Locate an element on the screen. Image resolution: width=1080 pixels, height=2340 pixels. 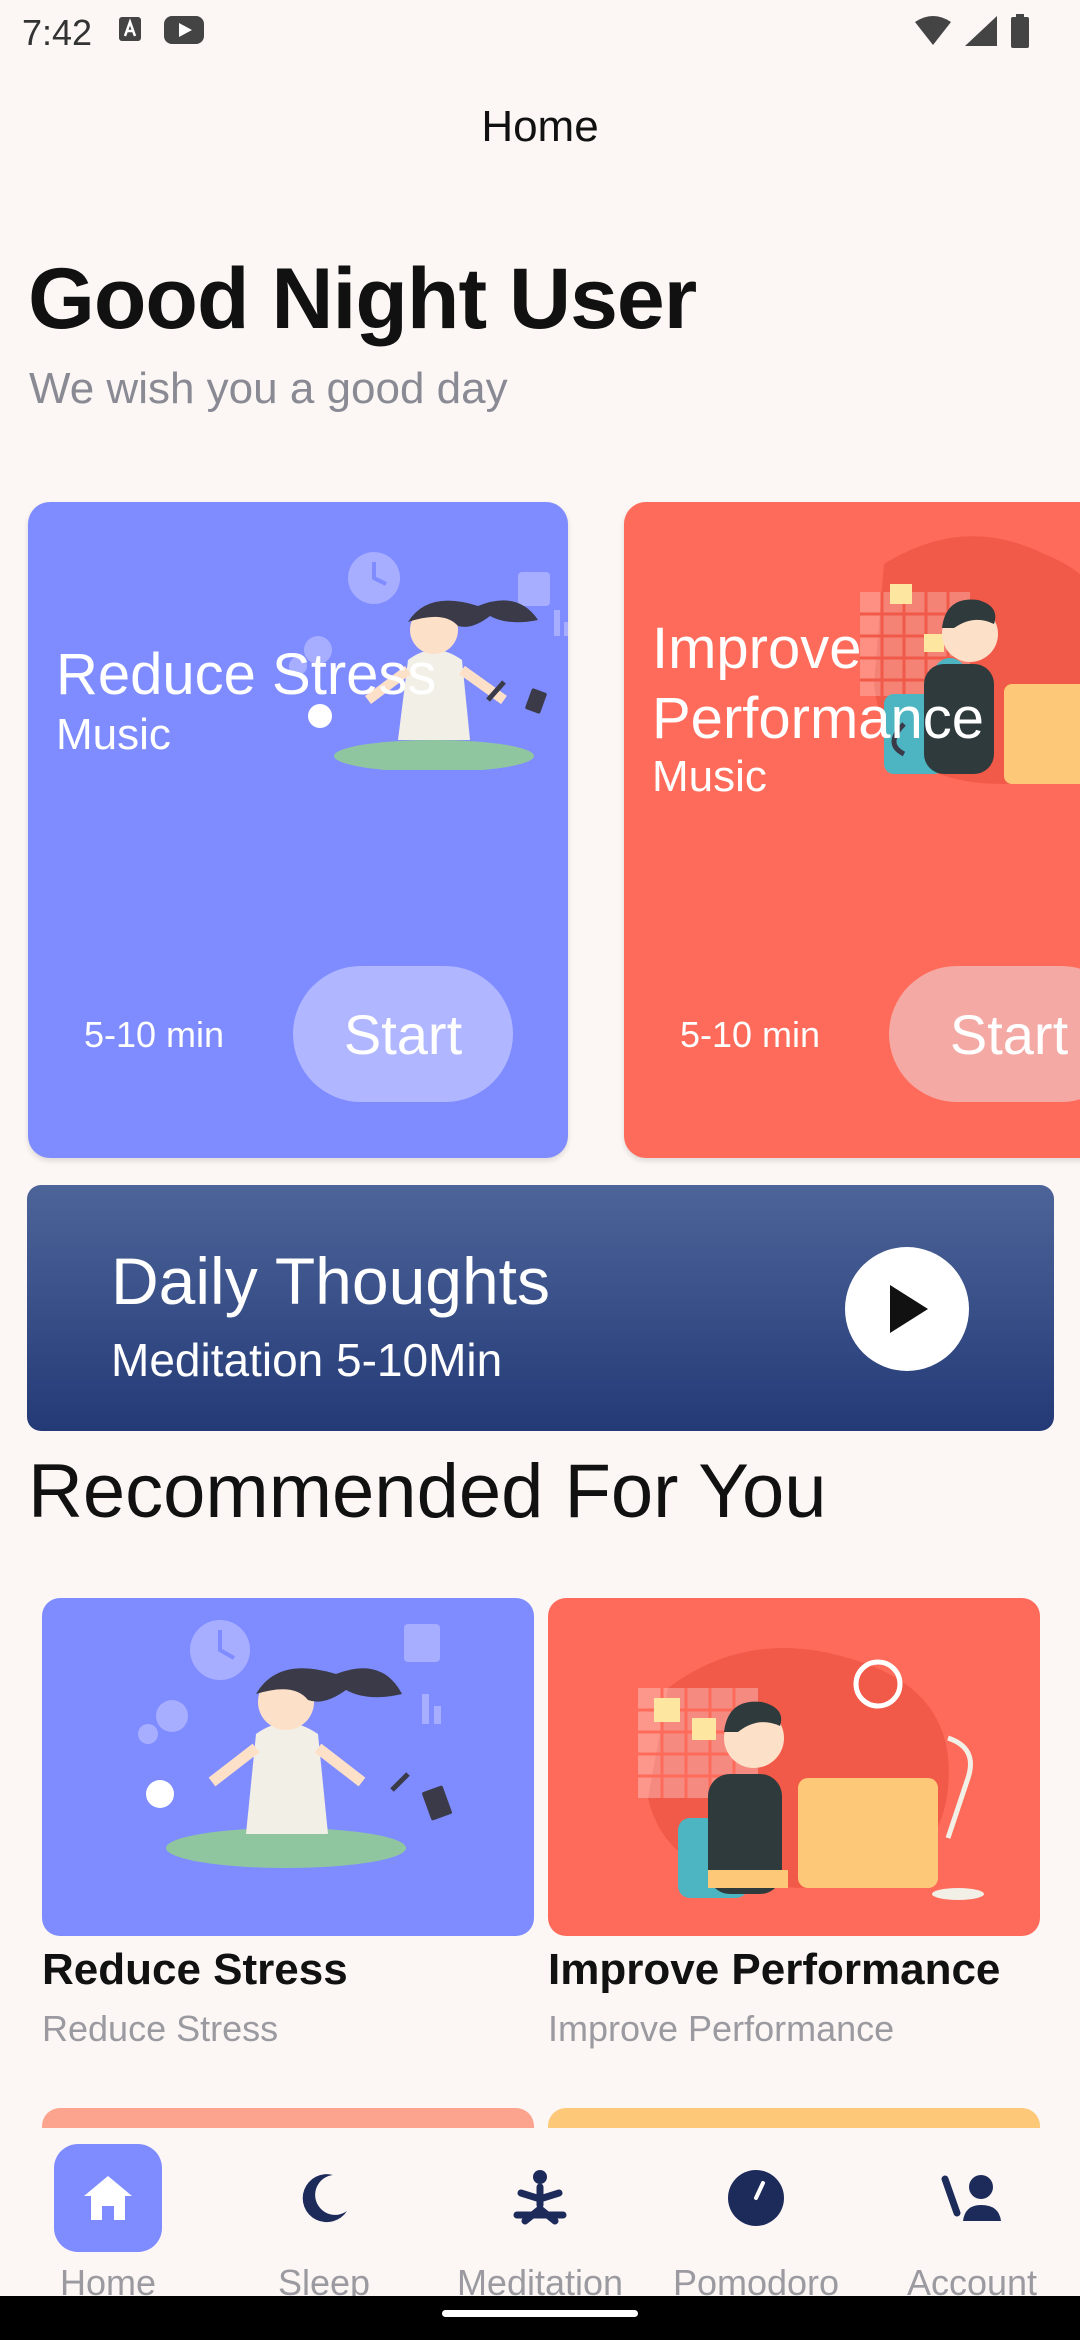
nav-item-pomodoro: Pomodoro is located at coordinates (756, 2224).